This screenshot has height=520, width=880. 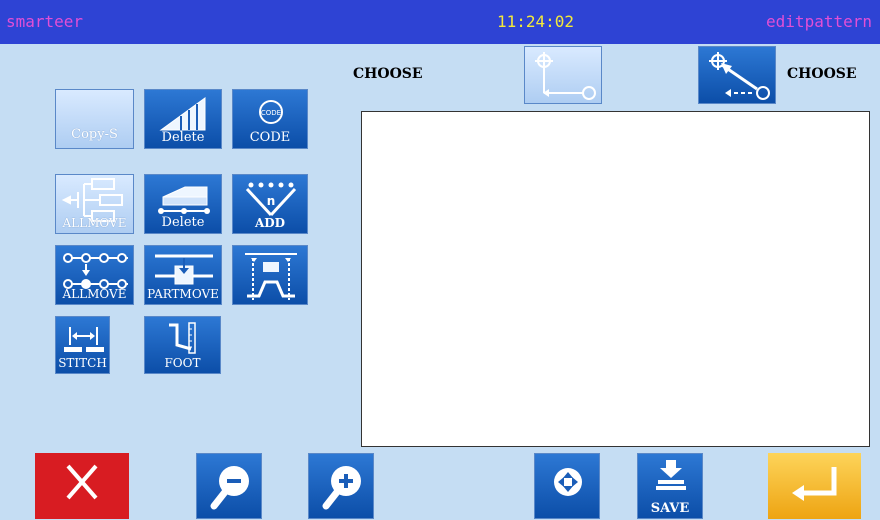 I want to click on cancel-button, so click(x=82, y=486).